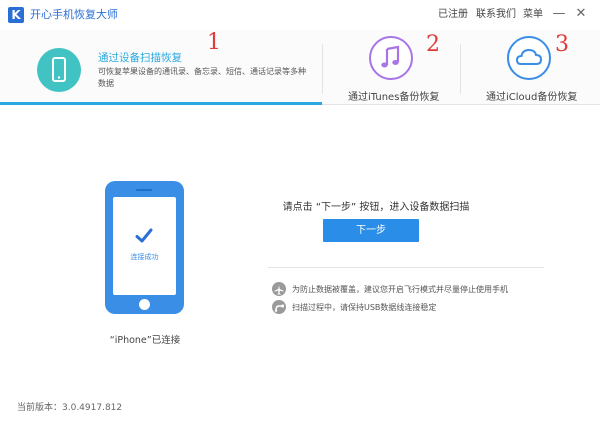  Describe the element at coordinates (376, 207) in the screenshot. I see `scan-prompt: 请点击 “下一步” 按钮，进入设备数据扫描` at that location.